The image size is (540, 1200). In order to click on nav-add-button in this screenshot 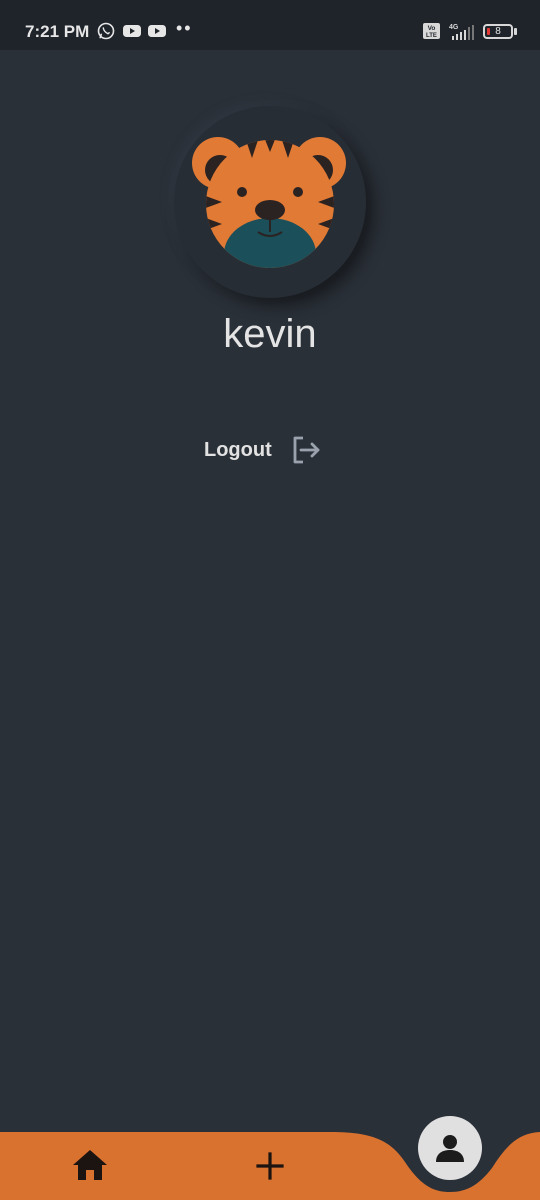, I will do `click(270, 1166)`.